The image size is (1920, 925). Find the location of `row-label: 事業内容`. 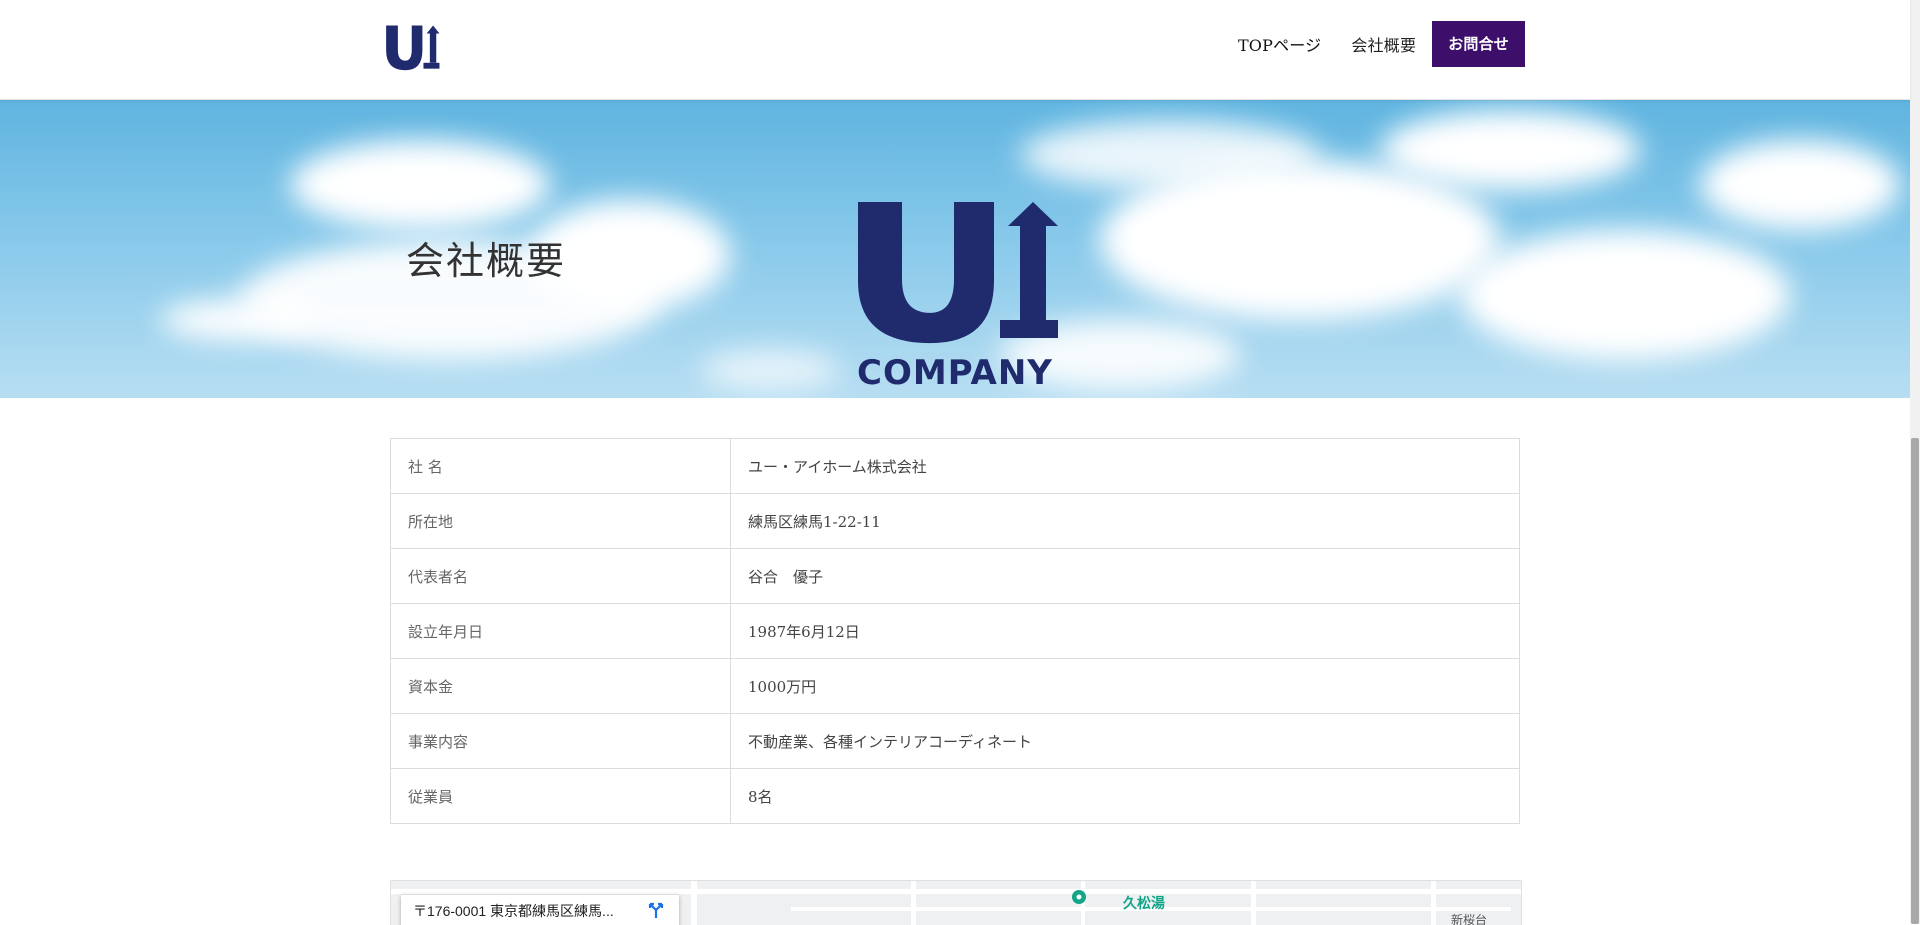

row-label: 事業内容 is located at coordinates (560, 741).